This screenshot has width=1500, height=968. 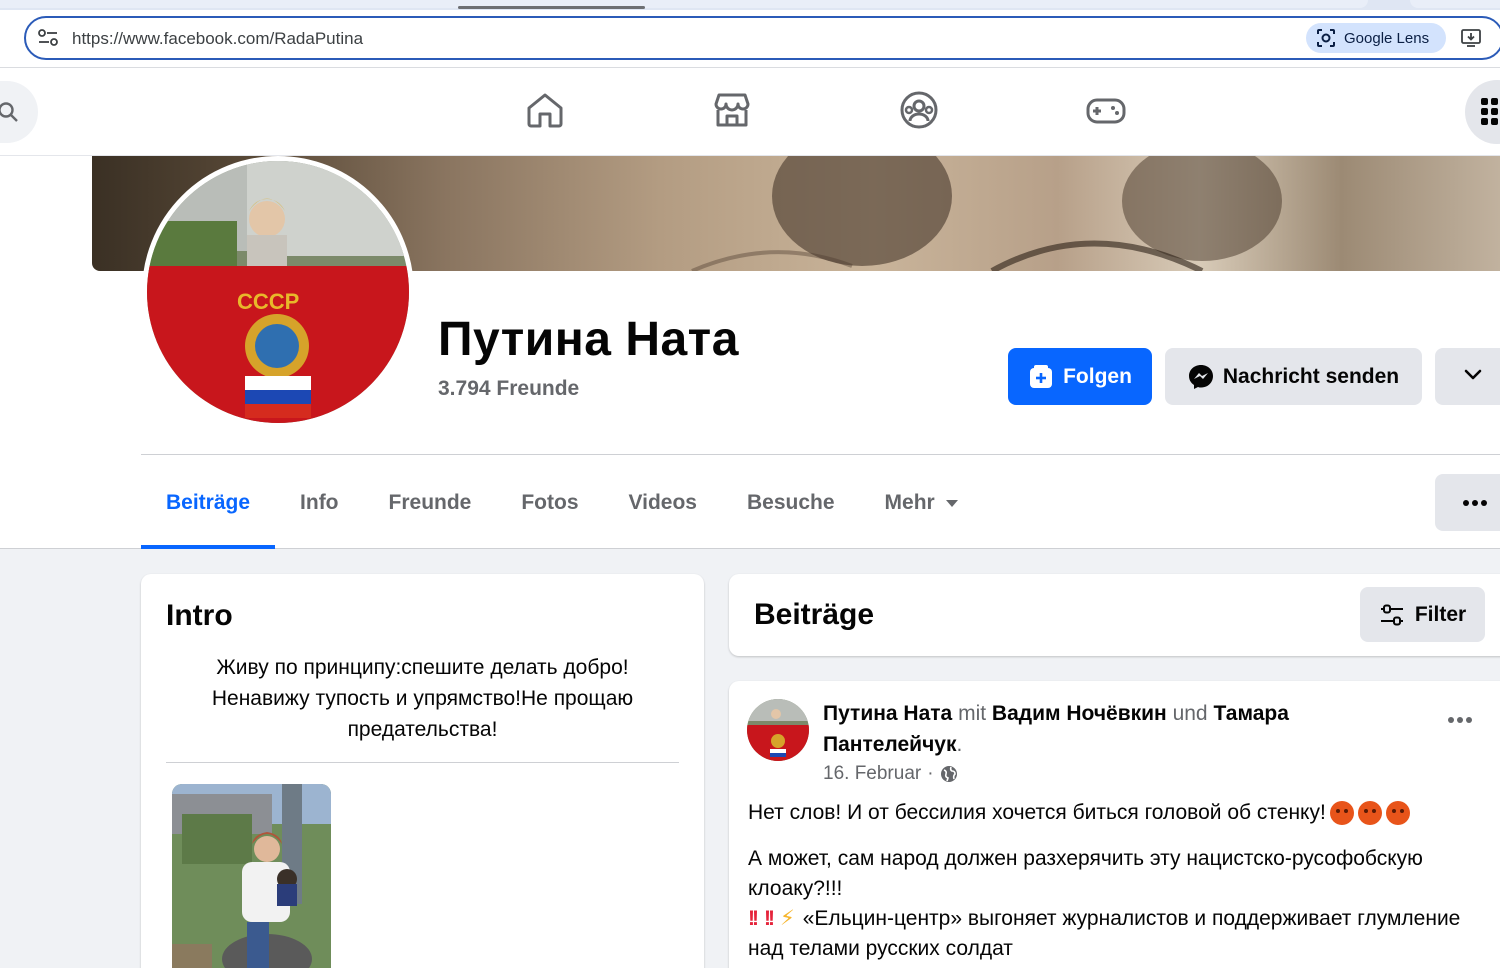 What do you see at coordinates (872, 774) in the screenshot?
I see `post-date: 16. Februar` at bounding box center [872, 774].